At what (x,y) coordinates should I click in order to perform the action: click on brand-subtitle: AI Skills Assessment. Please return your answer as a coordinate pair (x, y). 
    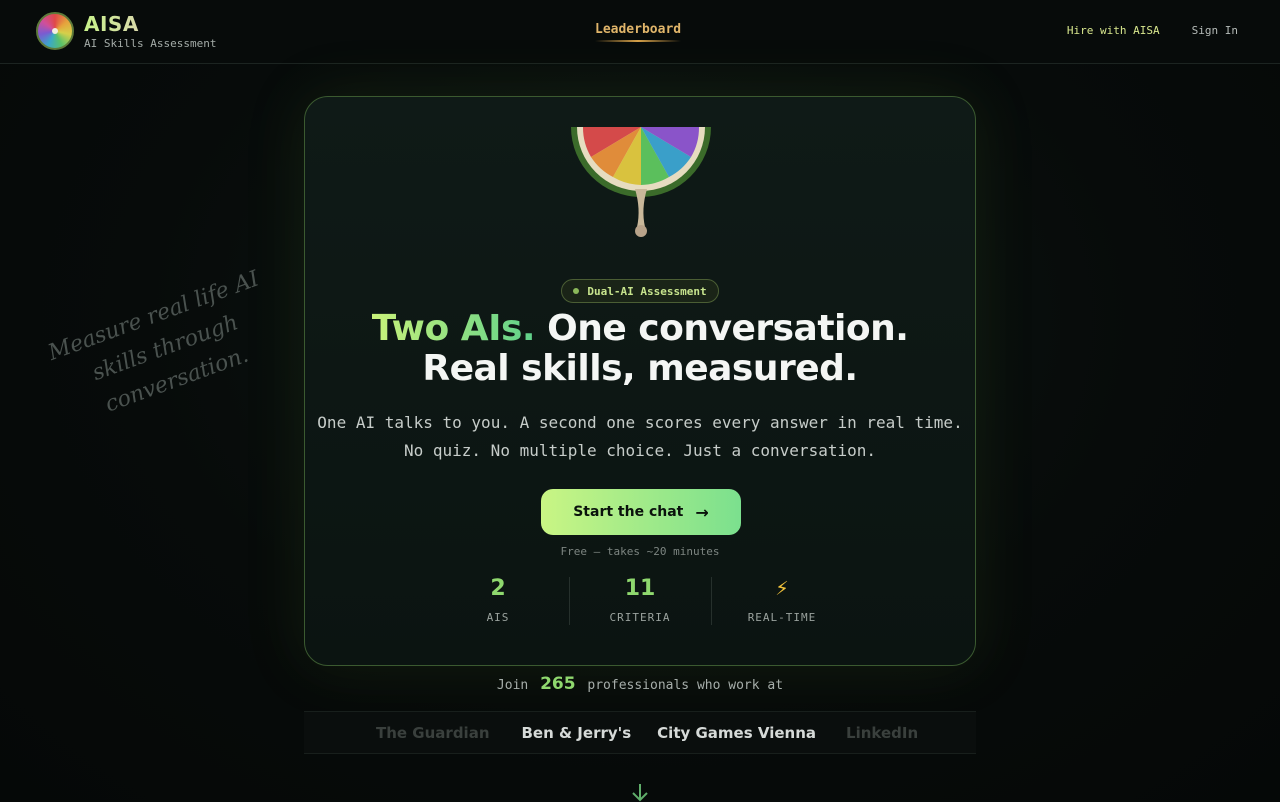
    Looking at the image, I should click on (150, 43).